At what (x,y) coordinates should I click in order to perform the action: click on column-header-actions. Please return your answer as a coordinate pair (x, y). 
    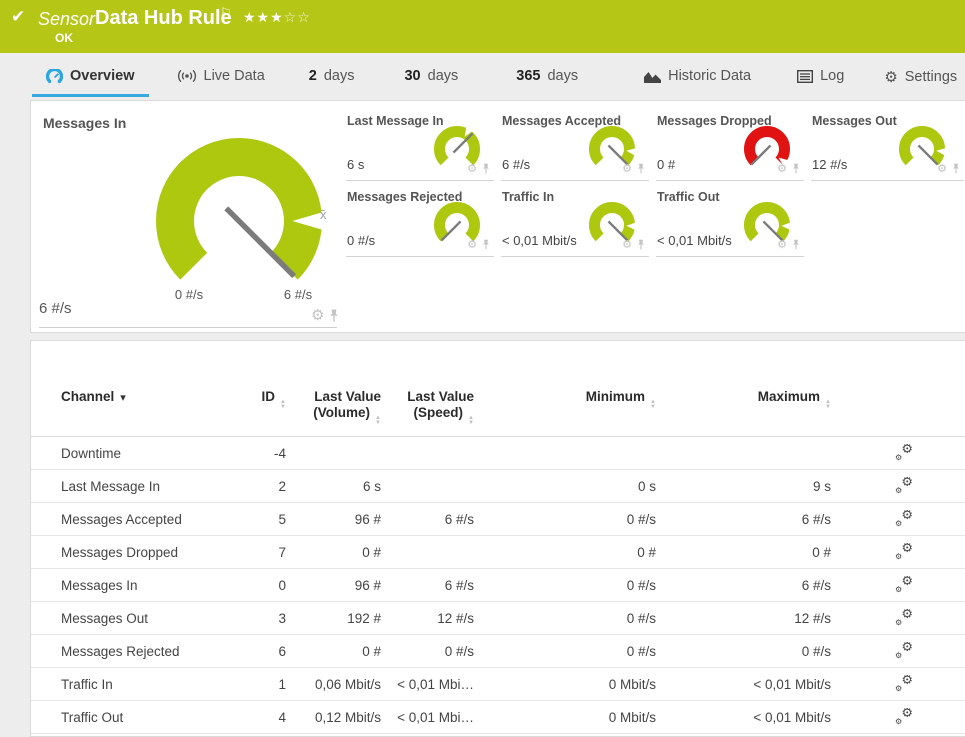
    Looking at the image, I should click on (900, 412).